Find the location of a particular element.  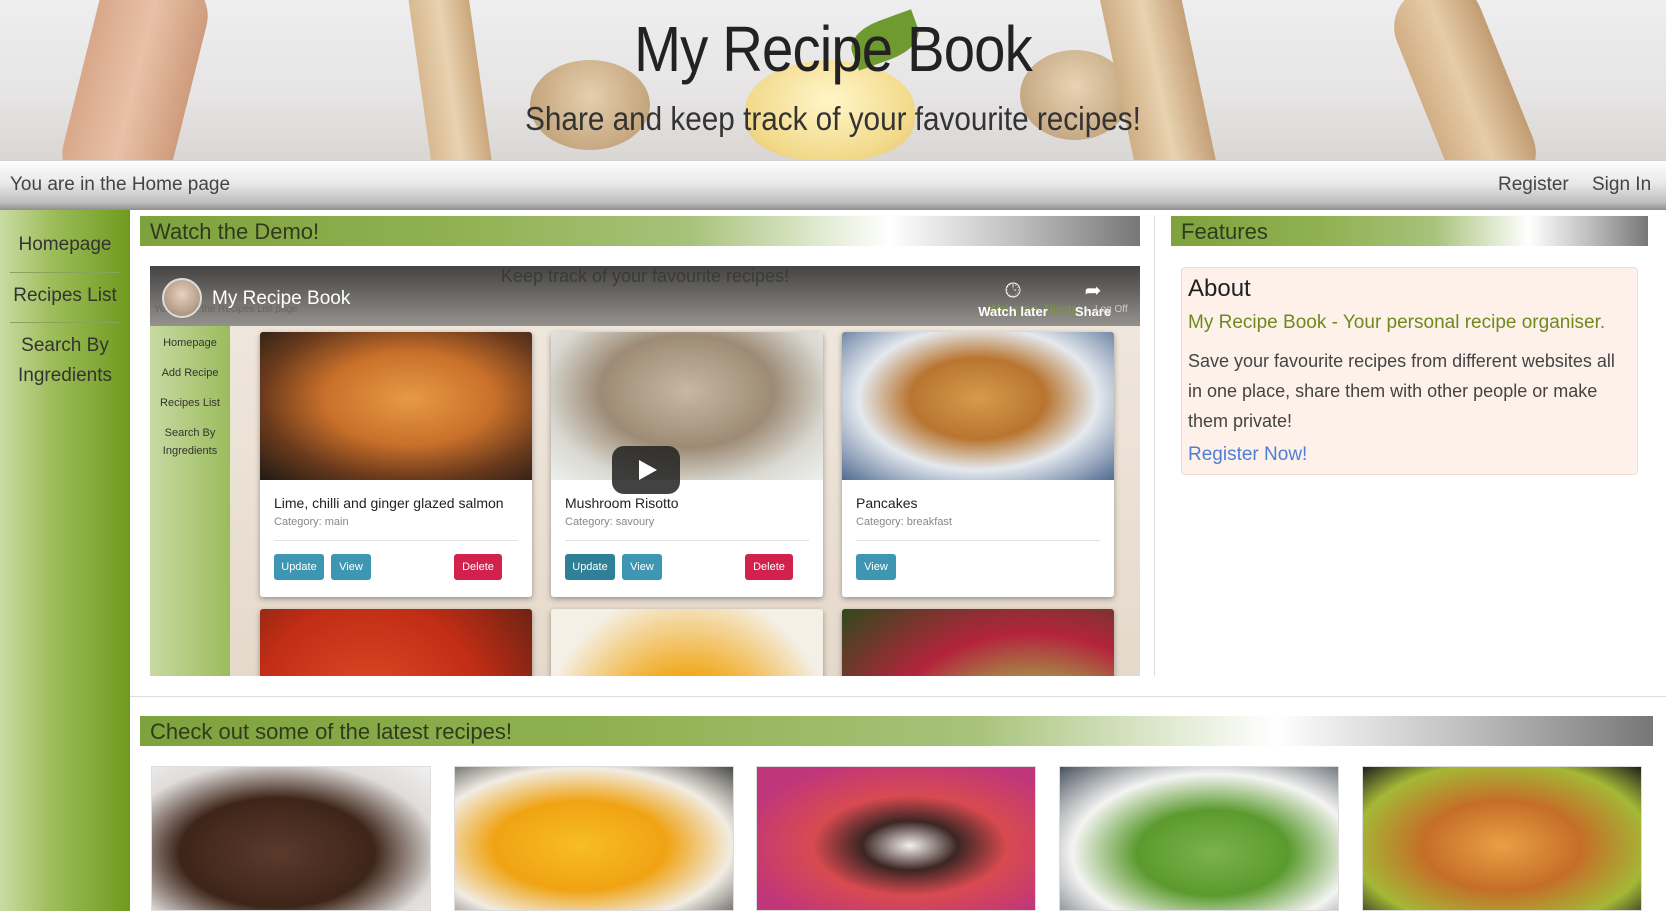

video-sidebar-item: Recipes List is located at coordinates (190, 403).